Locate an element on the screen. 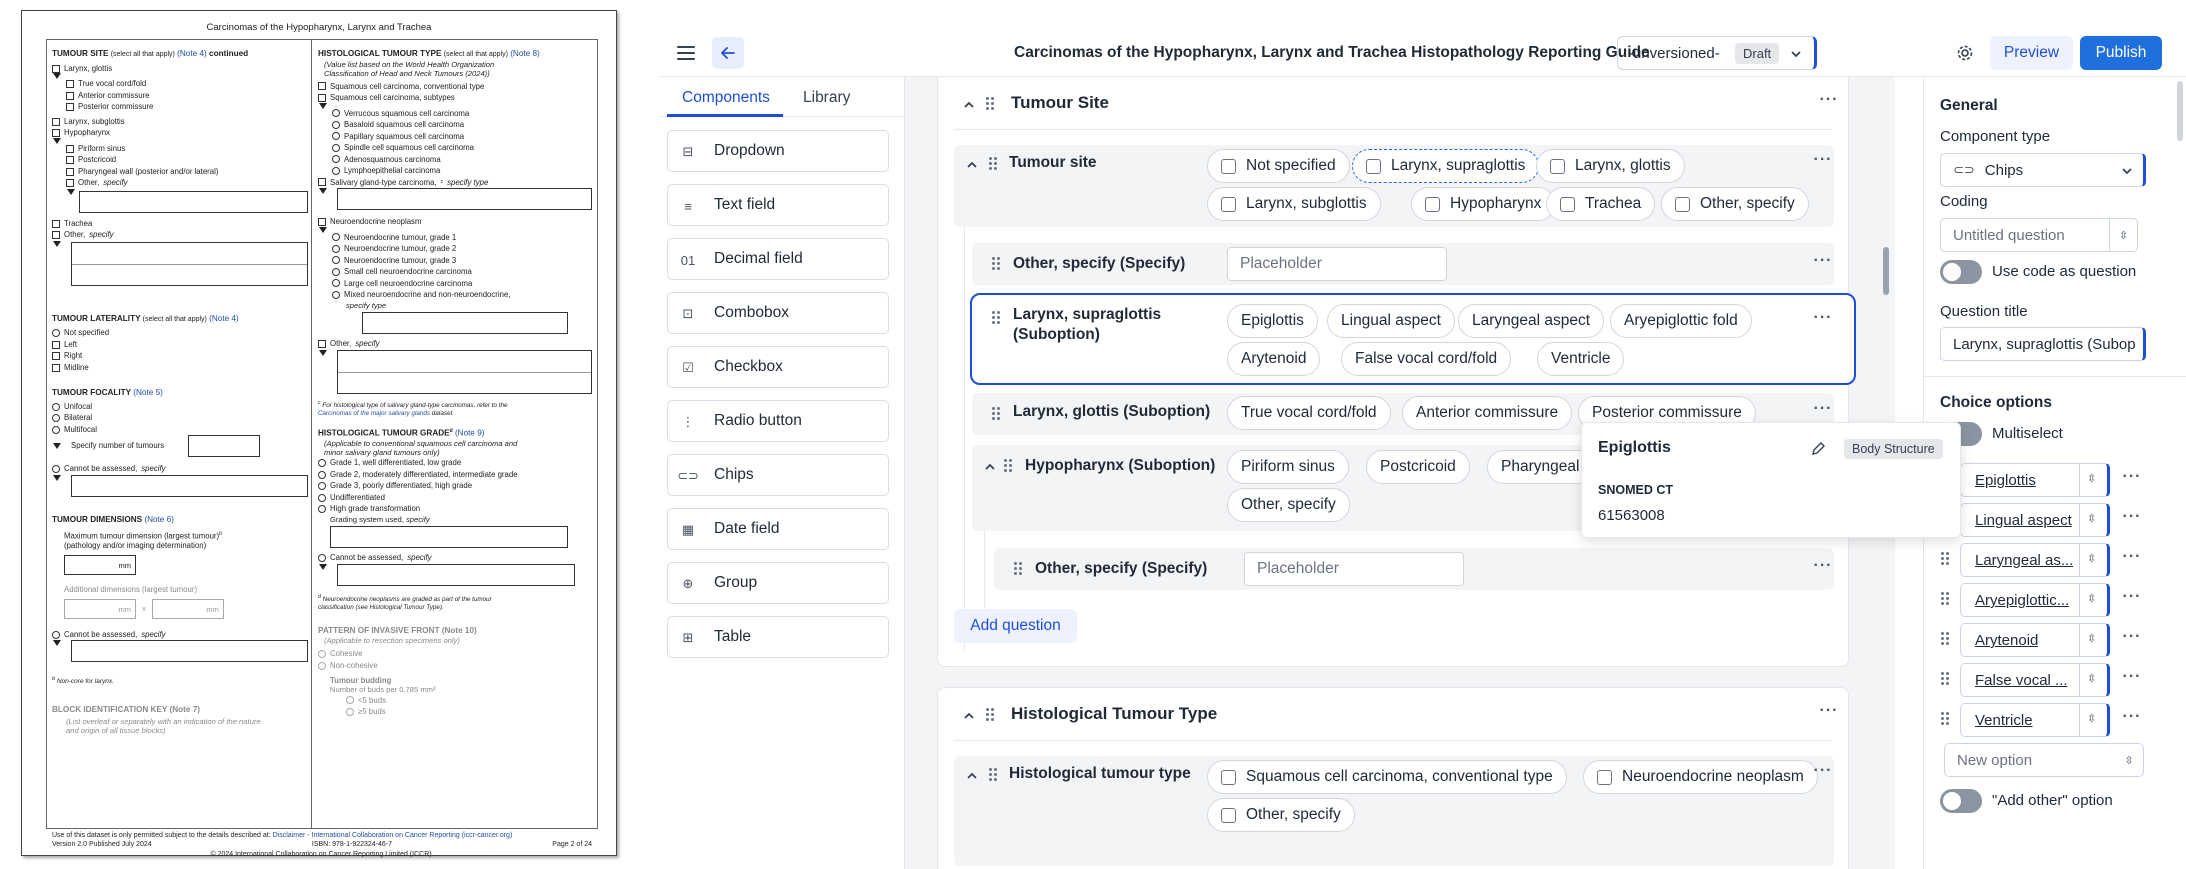 This screenshot has width=2186, height=869. choice-option: Lingual aspect ⇳ is located at coordinates (2035, 520).